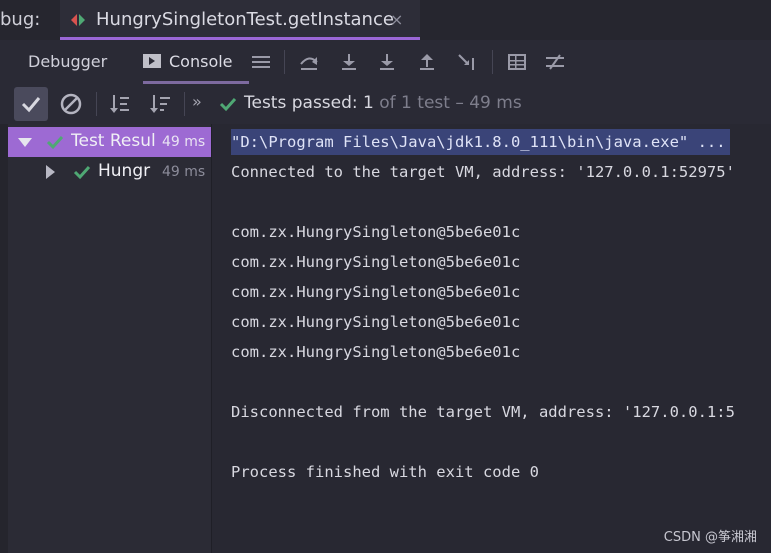  I want to click on console-icon, so click(152, 61).